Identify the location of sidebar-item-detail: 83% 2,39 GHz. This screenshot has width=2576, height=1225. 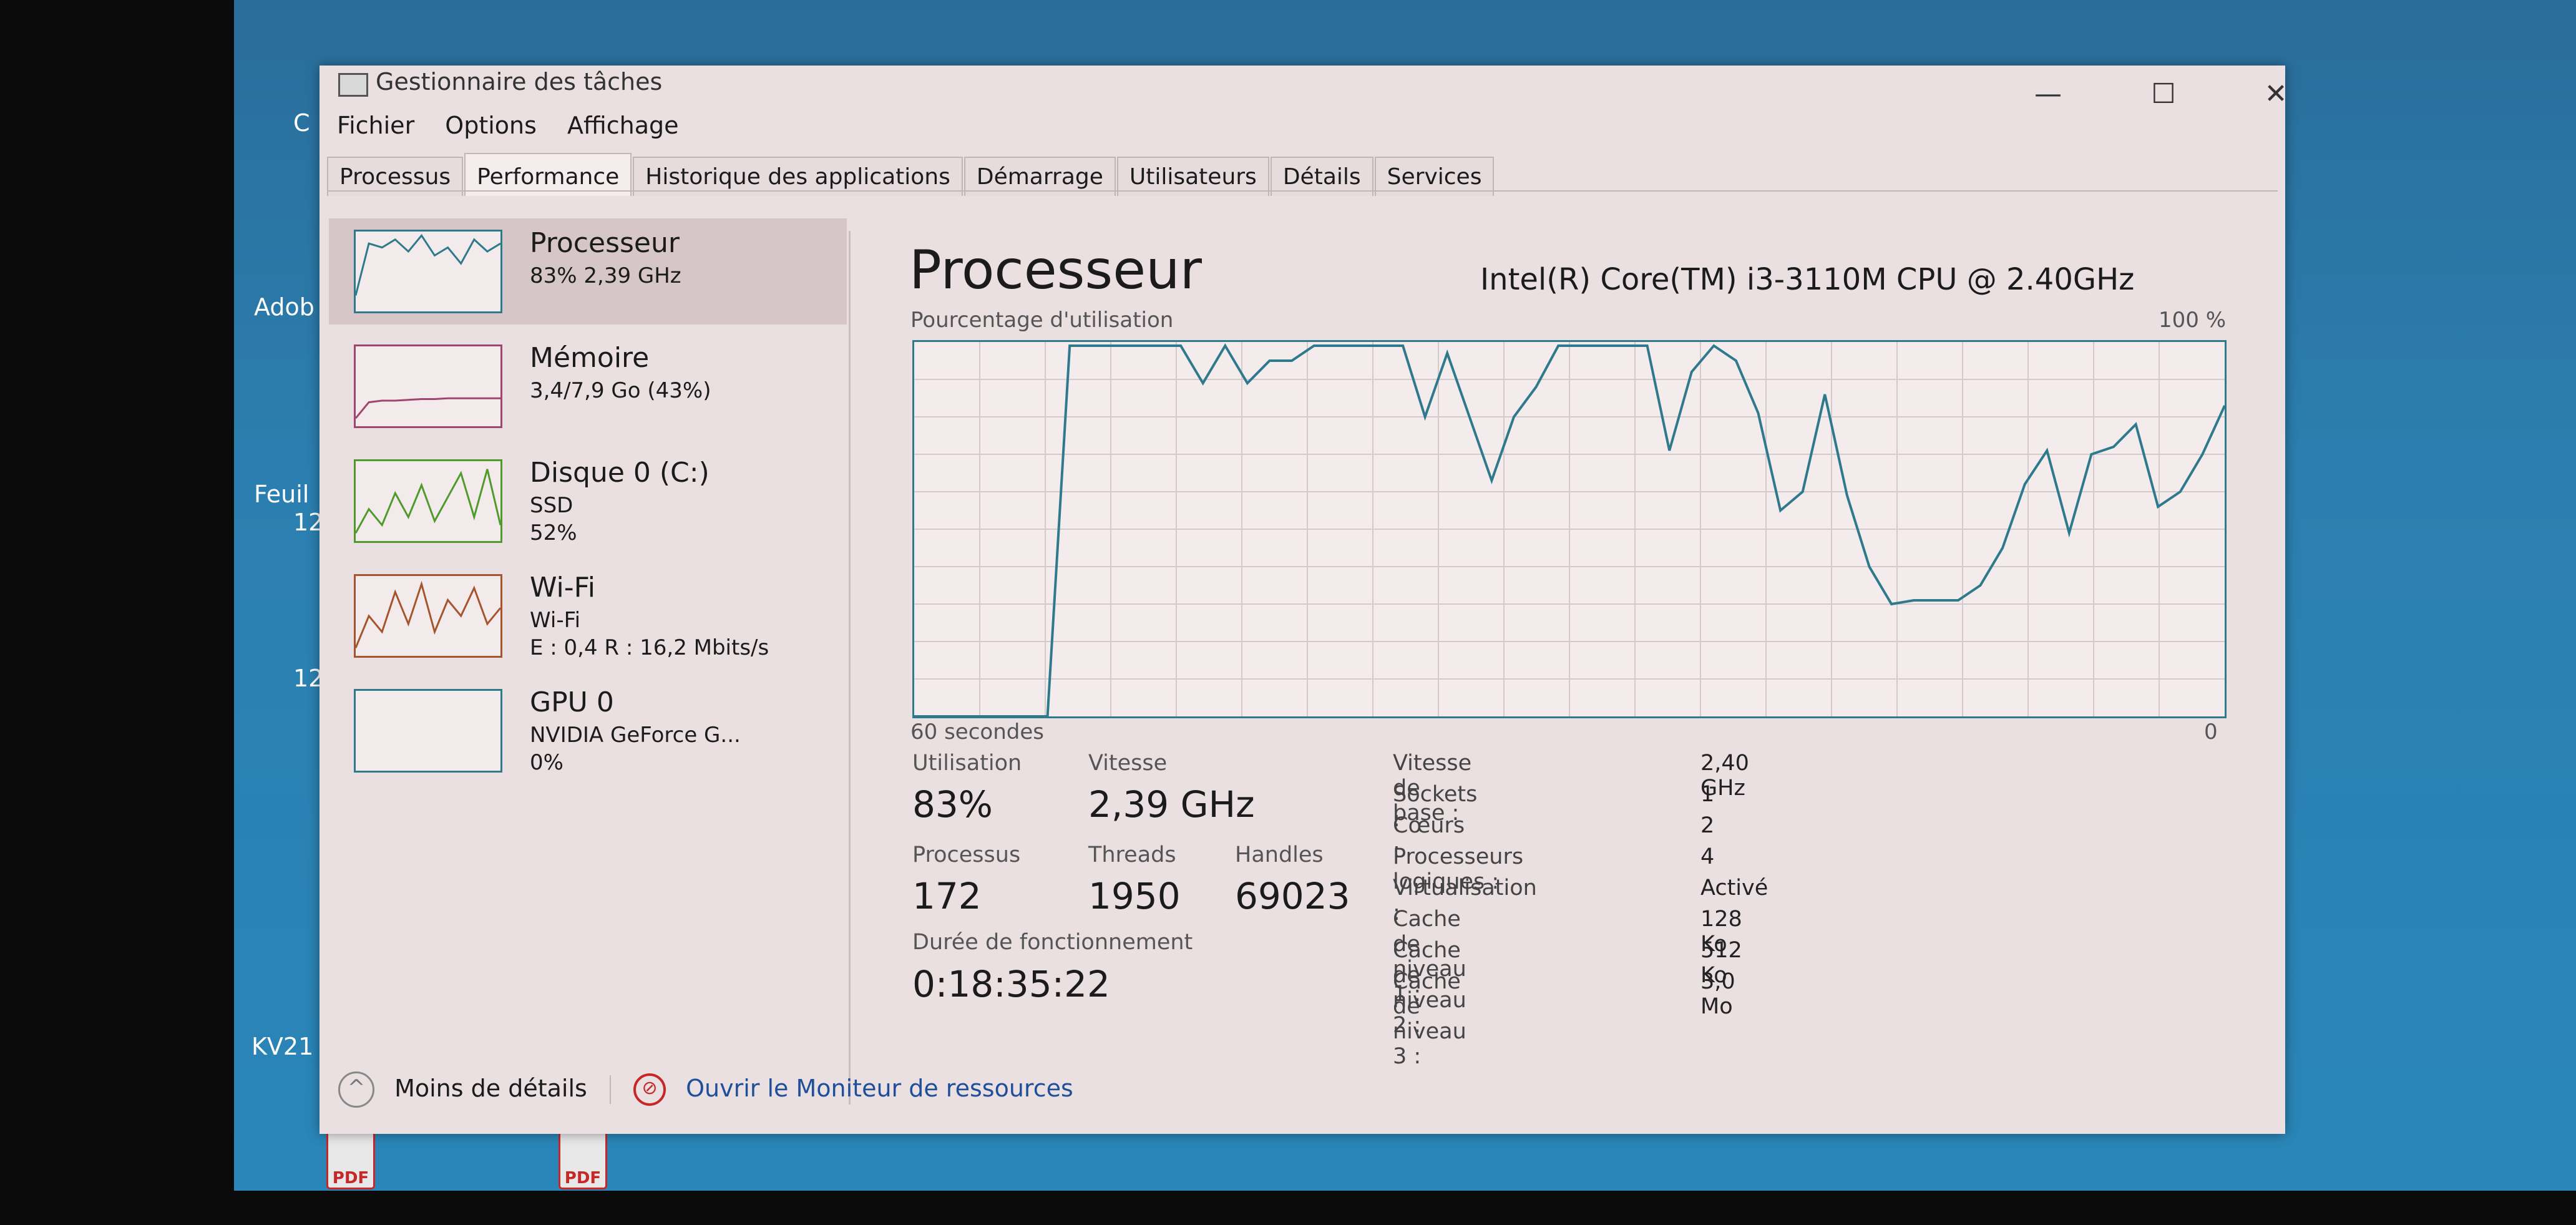
(605, 275).